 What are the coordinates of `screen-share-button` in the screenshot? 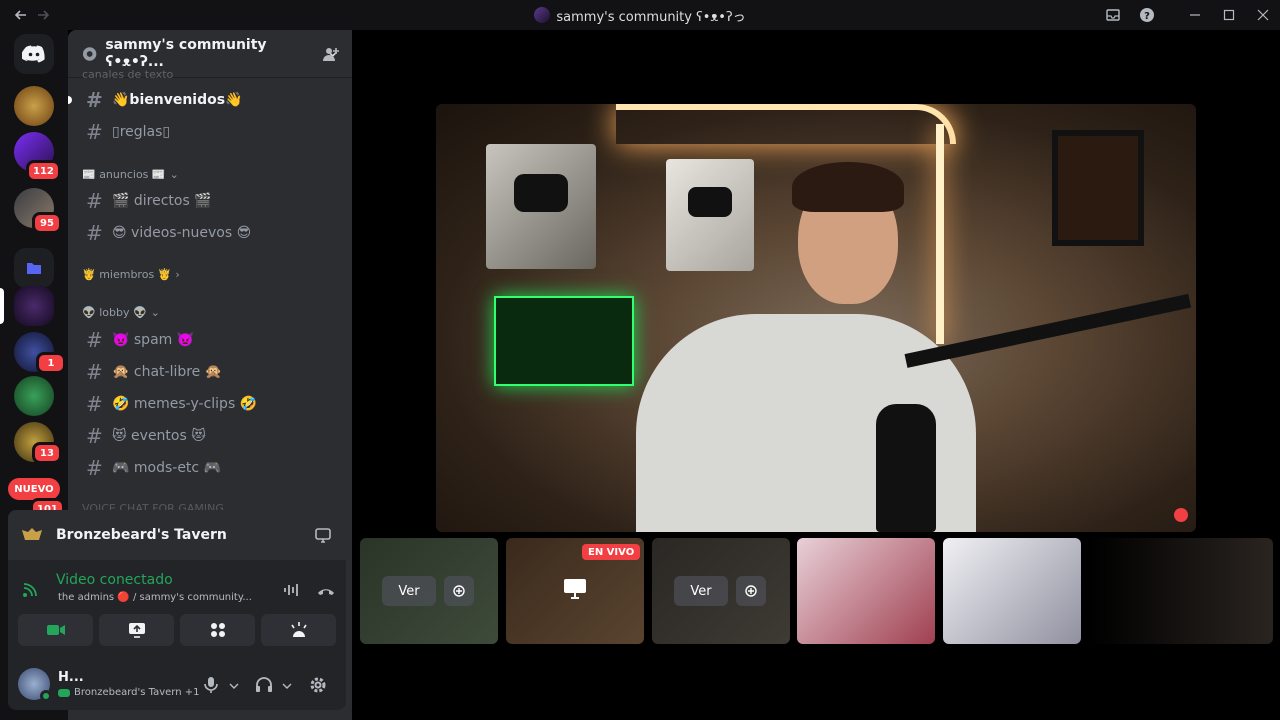 It's located at (136, 630).